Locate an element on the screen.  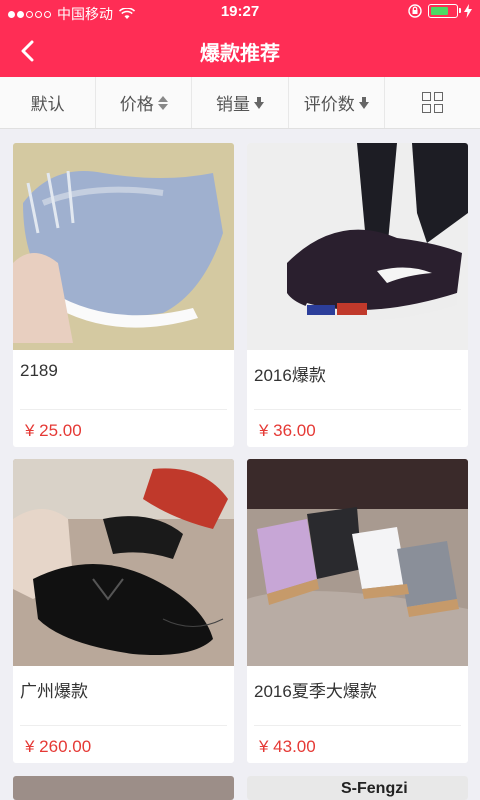
rotation-lock-icon is located at coordinates (415, 11).